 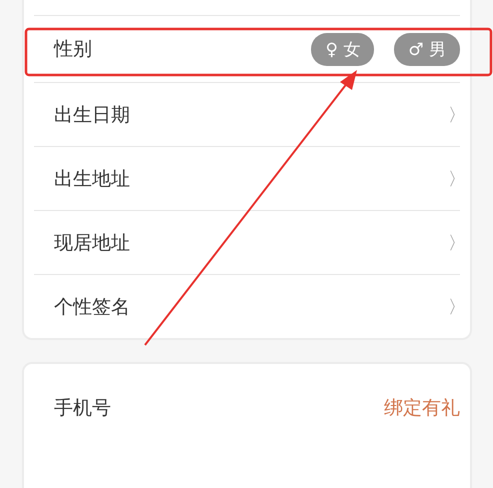 What do you see at coordinates (82, 408) in the screenshot?
I see `phone-label: 手机号` at bounding box center [82, 408].